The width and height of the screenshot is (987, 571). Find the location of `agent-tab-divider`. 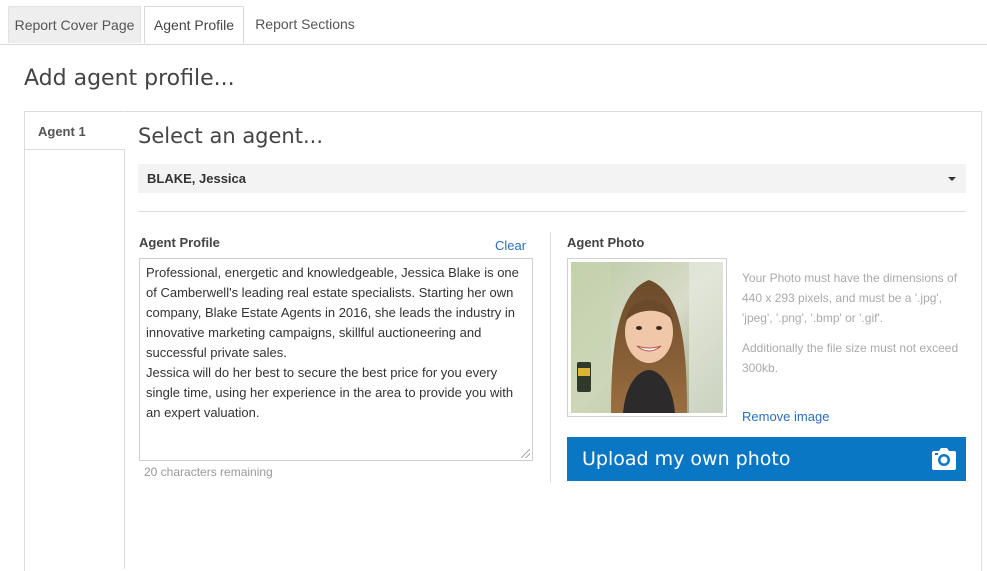

agent-tab-divider is located at coordinates (124, 359).